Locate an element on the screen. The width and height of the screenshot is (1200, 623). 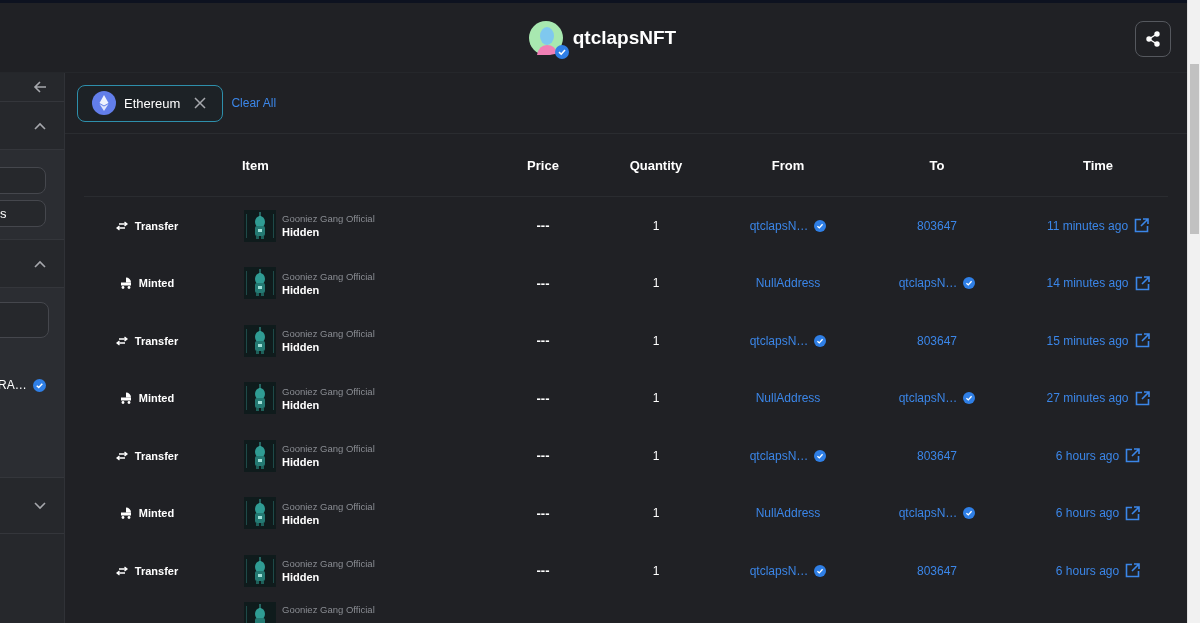
input-field is located at coordinates (24, 320).